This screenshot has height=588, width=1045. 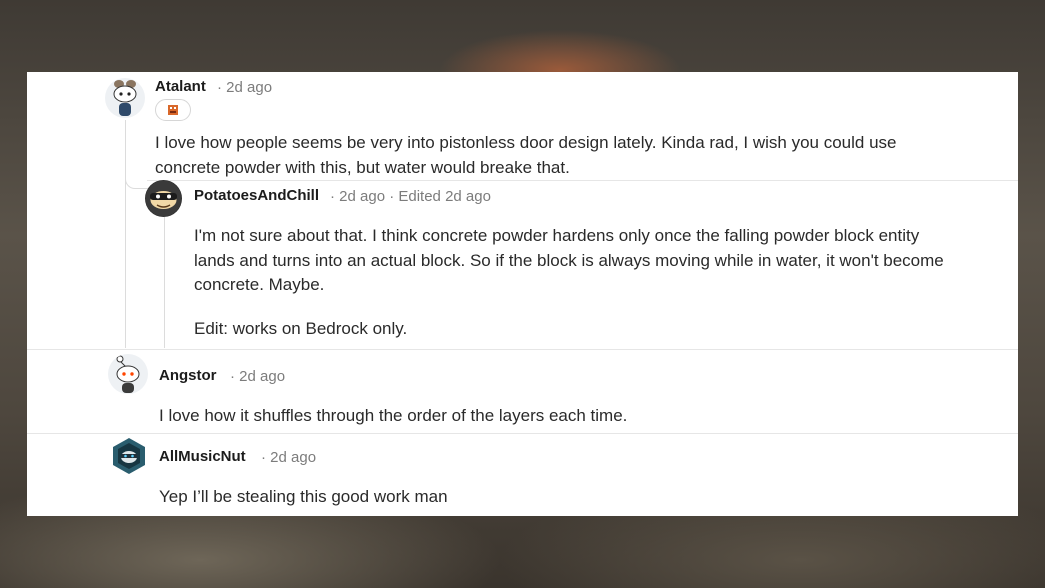 I want to click on flair-badge-icon, so click(x=173, y=110).